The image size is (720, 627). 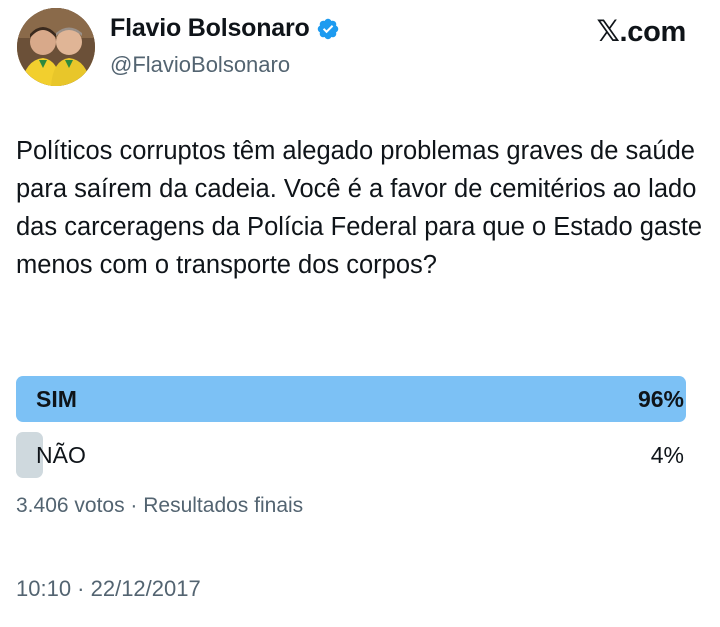 I want to click on poll-option-label: NÃO, so click(x=61, y=455).